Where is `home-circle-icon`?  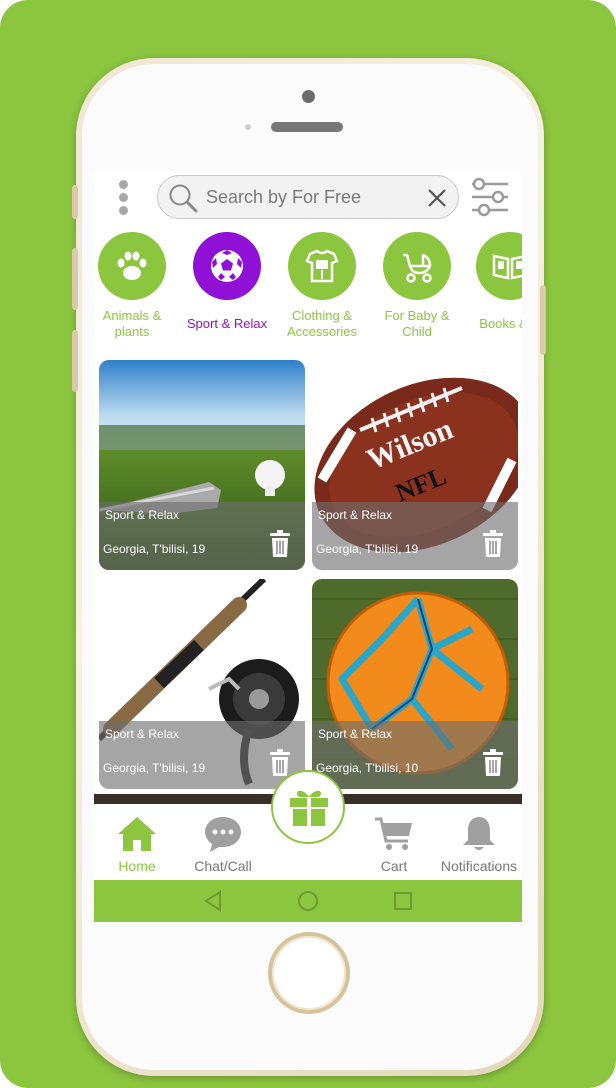 home-circle-icon is located at coordinates (308, 901).